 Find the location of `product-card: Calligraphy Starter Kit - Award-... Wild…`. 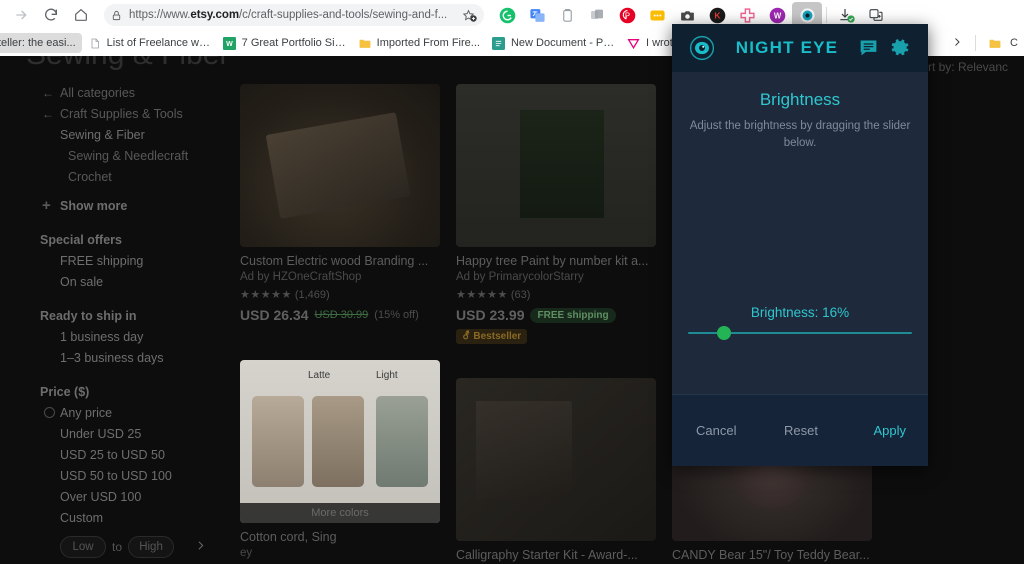

product-card: Calligraphy Starter Kit - Award-... Wild… is located at coordinates (556, 471).